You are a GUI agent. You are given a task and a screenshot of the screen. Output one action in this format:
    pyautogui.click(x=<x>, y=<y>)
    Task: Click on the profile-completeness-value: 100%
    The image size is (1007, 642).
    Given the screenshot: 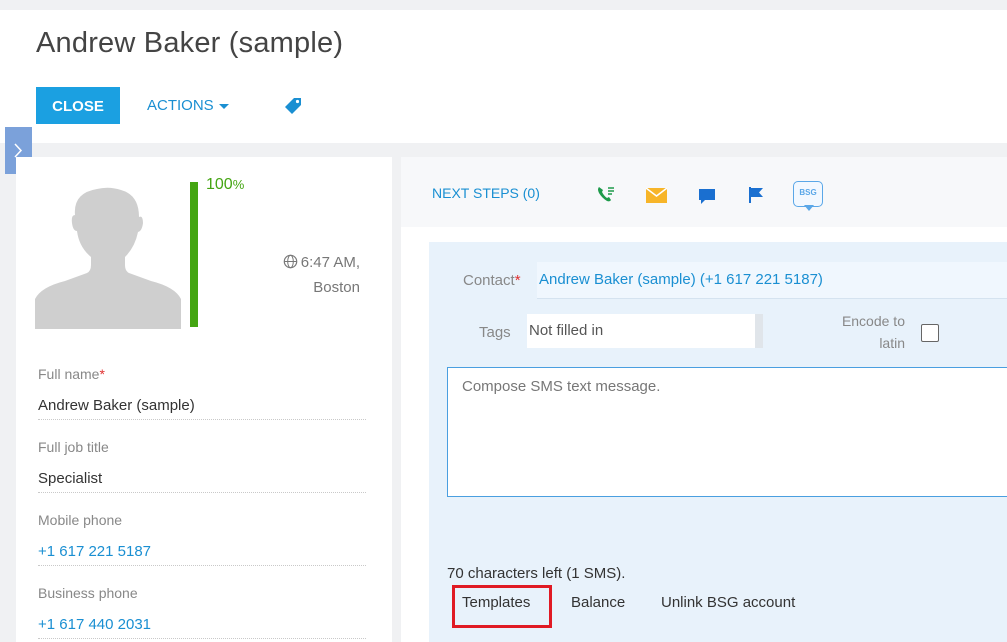 What is the action you would take?
    pyautogui.click(x=225, y=184)
    